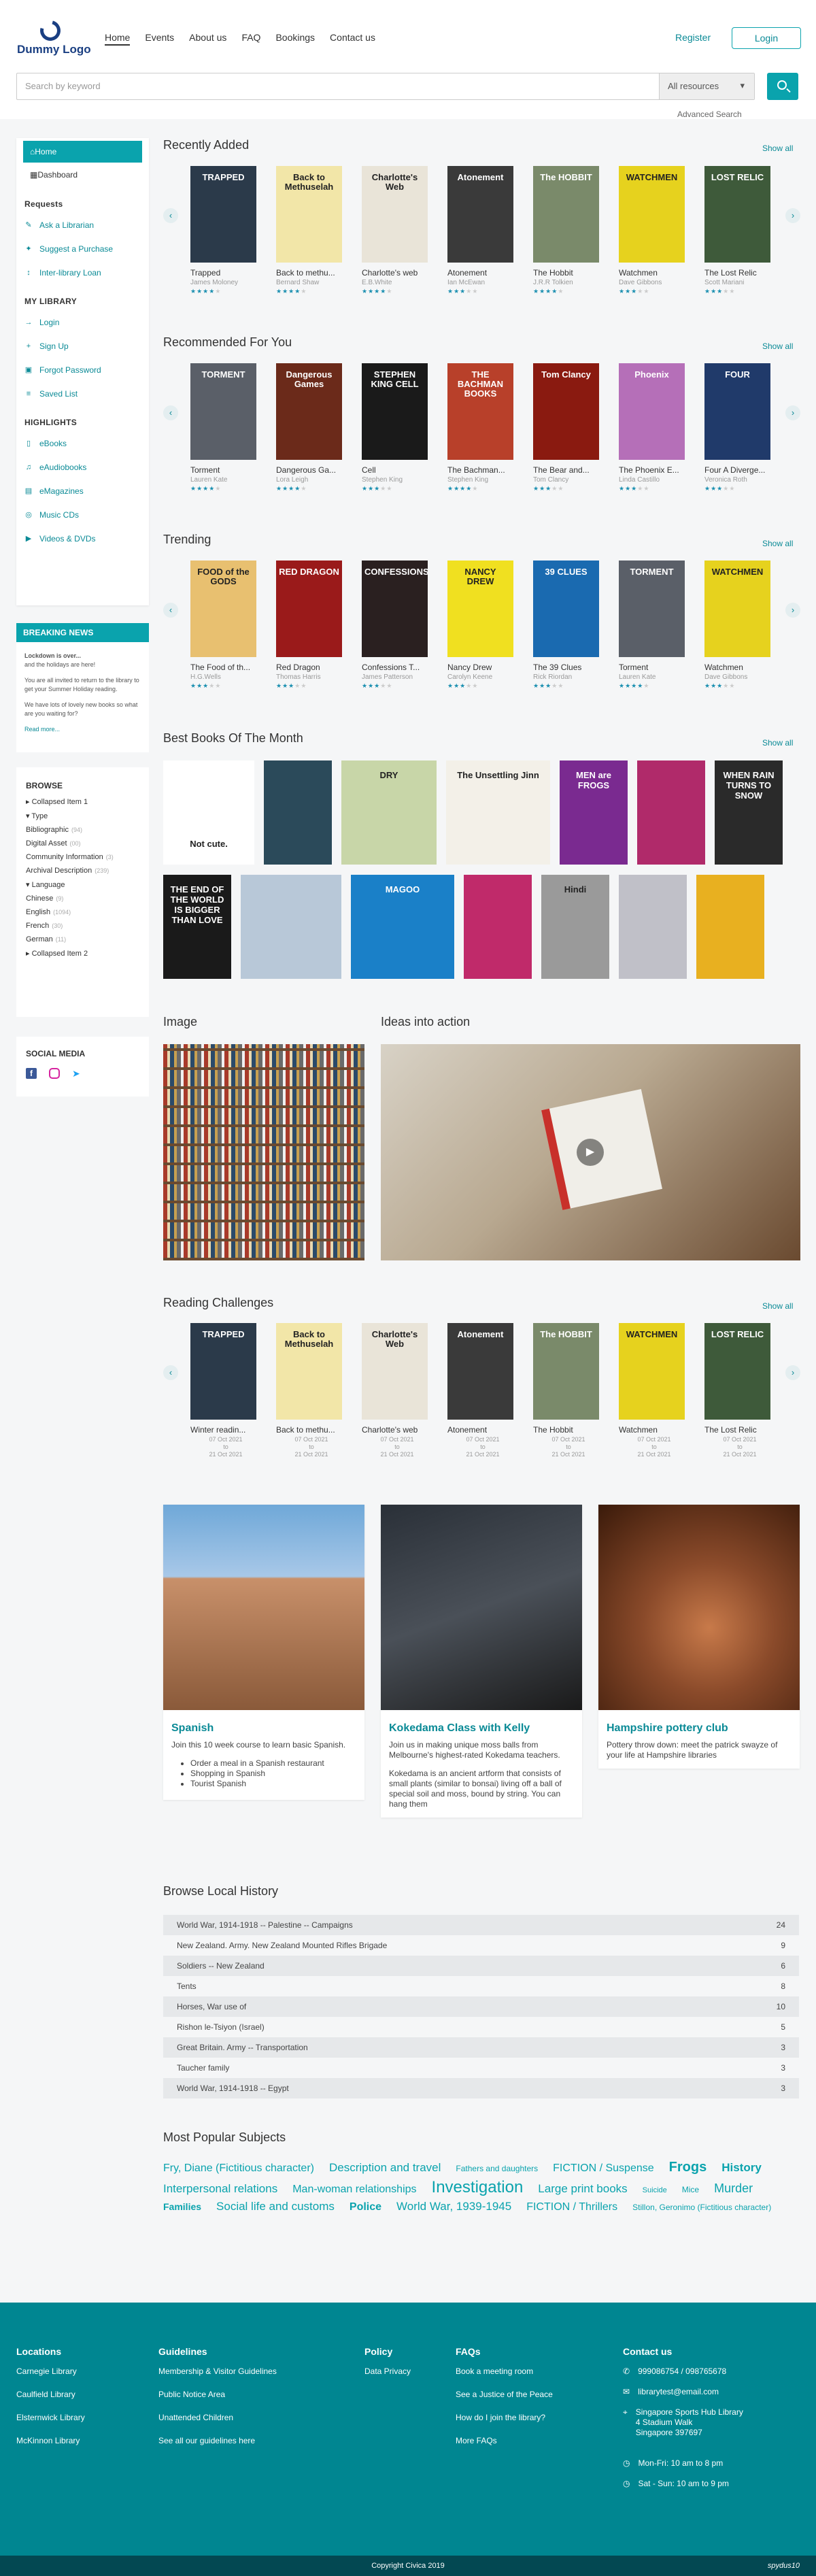  What do you see at coordinates (365, 2207) in the screenshot?
I see `subject-tag: Police` at bounding box center [365, 2207].